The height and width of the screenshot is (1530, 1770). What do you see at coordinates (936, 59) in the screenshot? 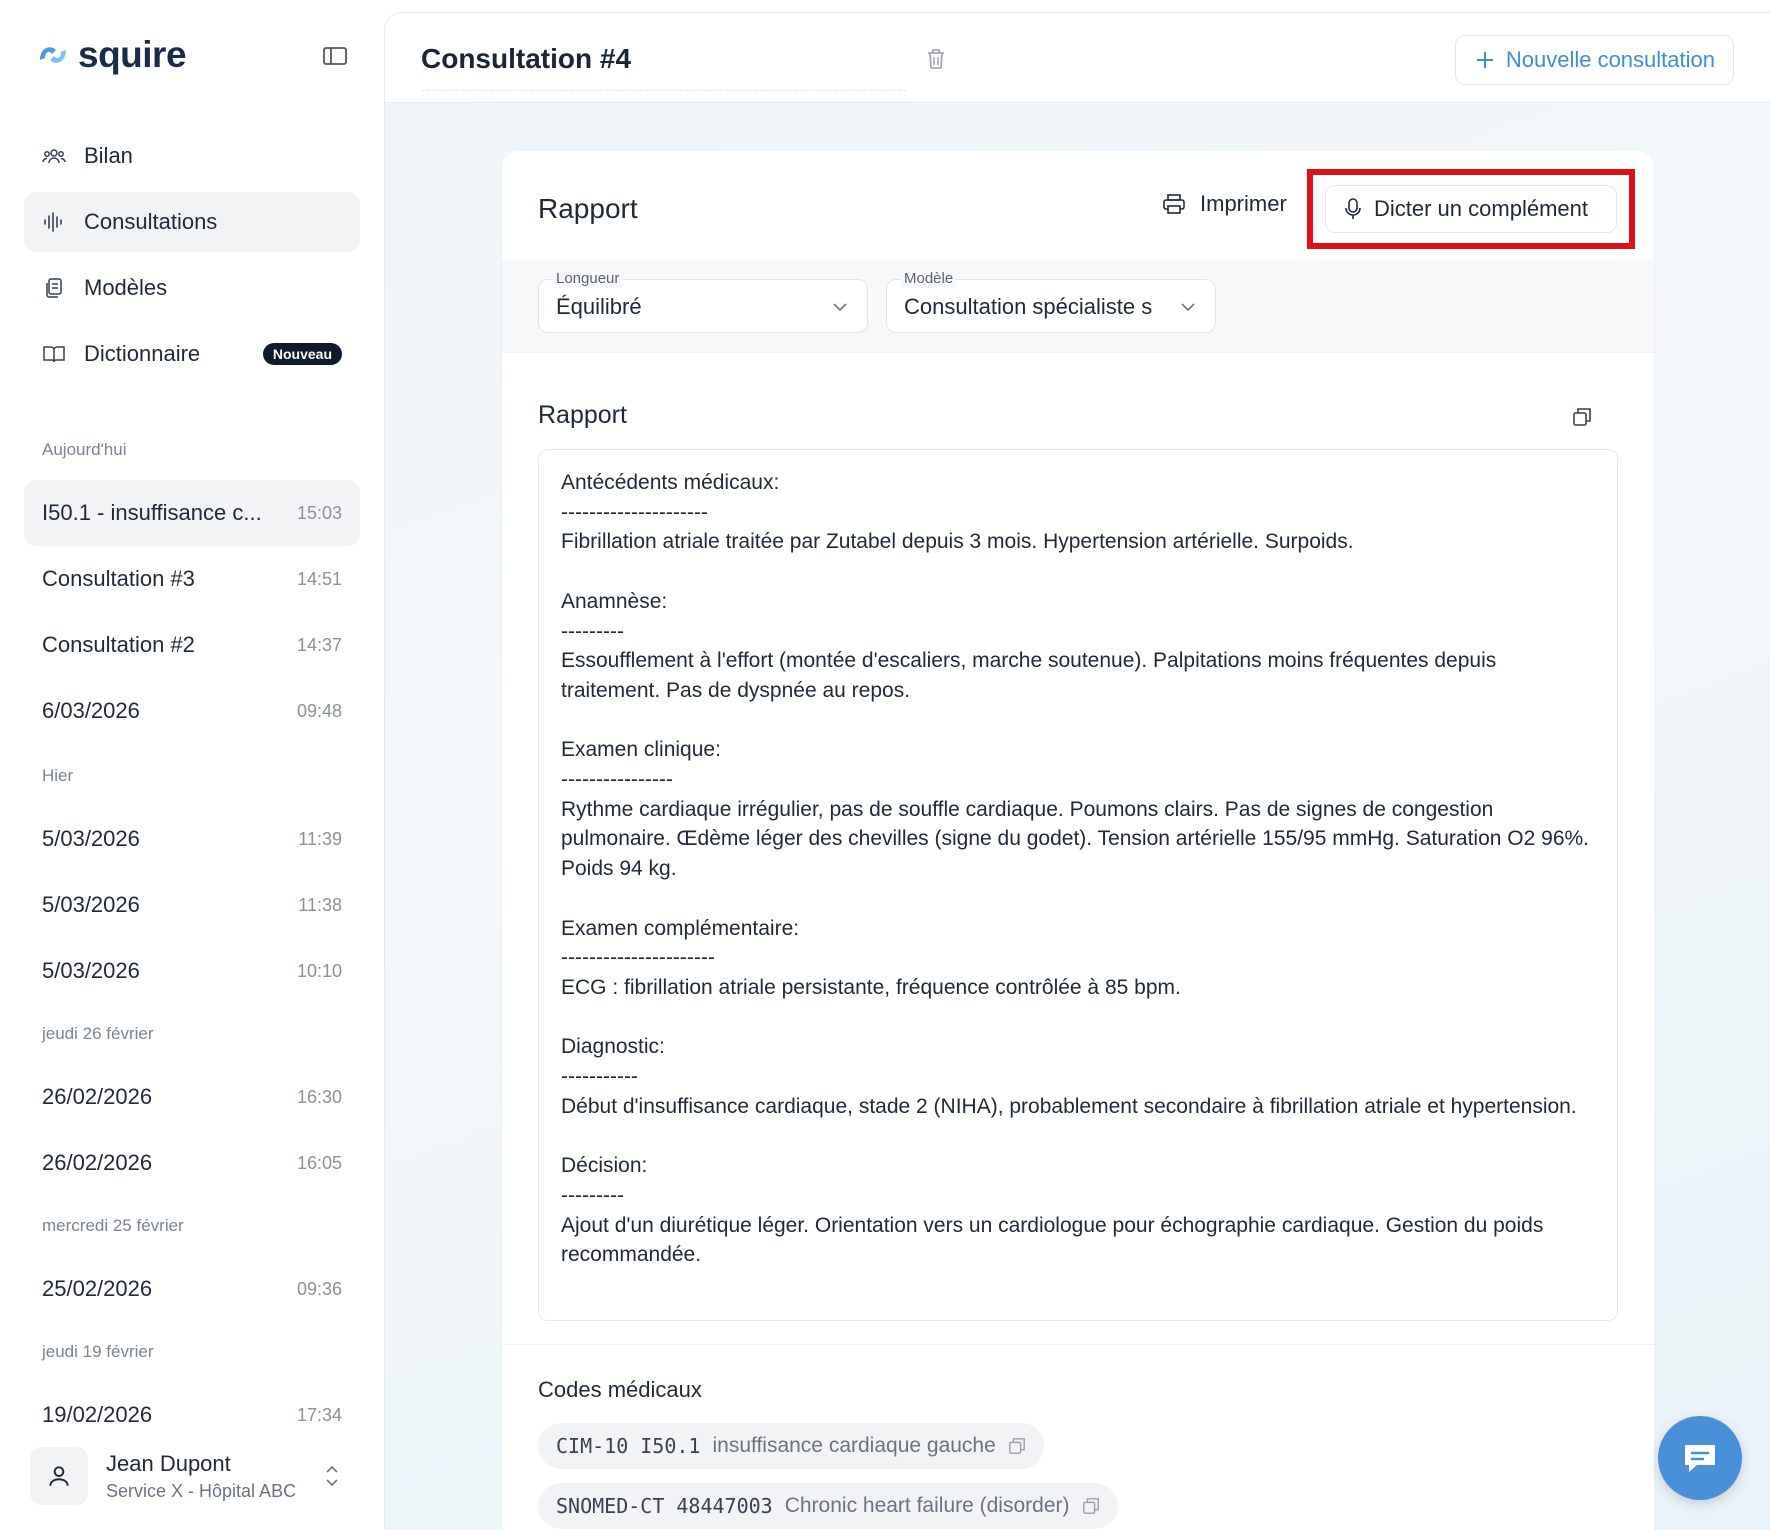
I see `trash-icon` at bounding box center [936, 59].